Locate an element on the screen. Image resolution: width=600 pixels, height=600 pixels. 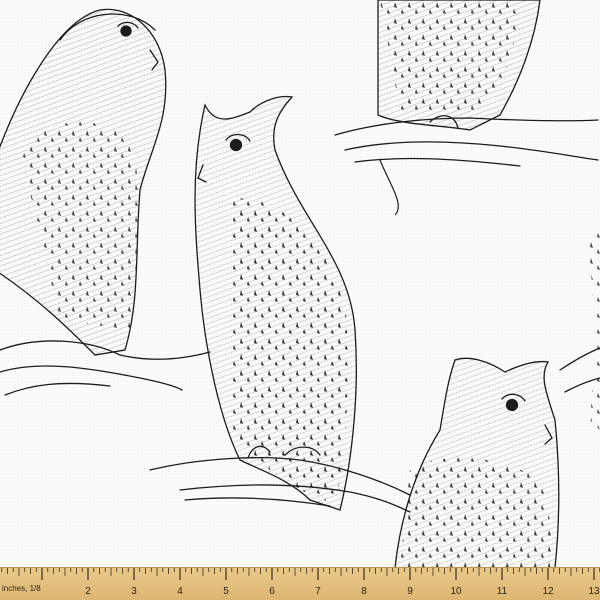
measurement-ruler: 2 3 4 5 6 7 8 9 10 11 12 13 inches, 1/8 is located at coordinates (300, 583).